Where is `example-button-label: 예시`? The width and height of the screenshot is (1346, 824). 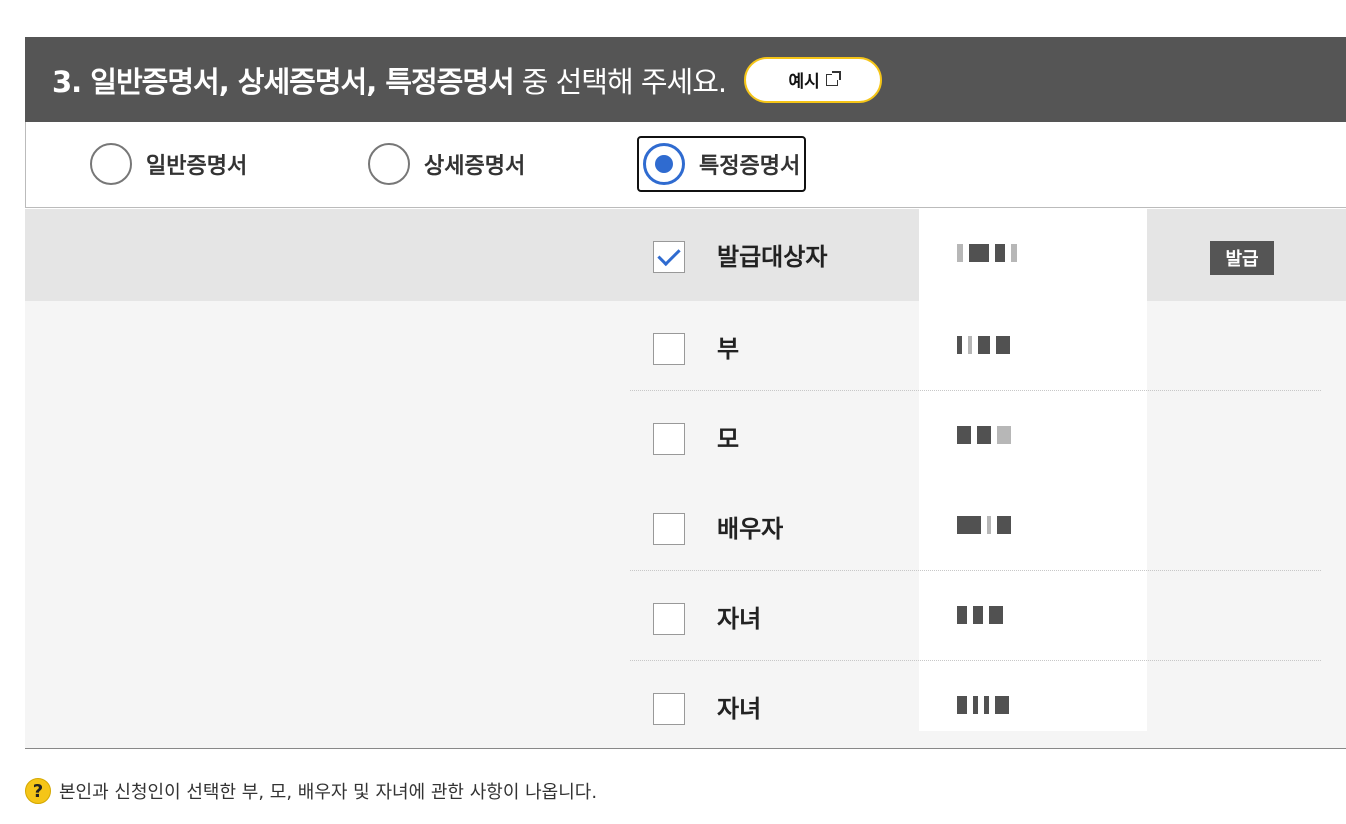
example-button-label: 예시 is located at coordinates (804, 82).